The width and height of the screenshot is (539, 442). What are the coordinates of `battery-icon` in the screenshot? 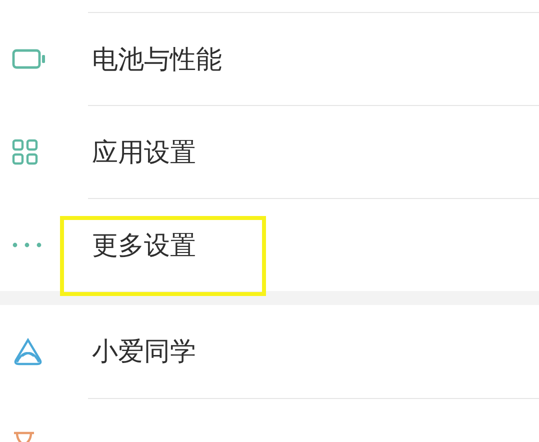 It's located at (29, 58).